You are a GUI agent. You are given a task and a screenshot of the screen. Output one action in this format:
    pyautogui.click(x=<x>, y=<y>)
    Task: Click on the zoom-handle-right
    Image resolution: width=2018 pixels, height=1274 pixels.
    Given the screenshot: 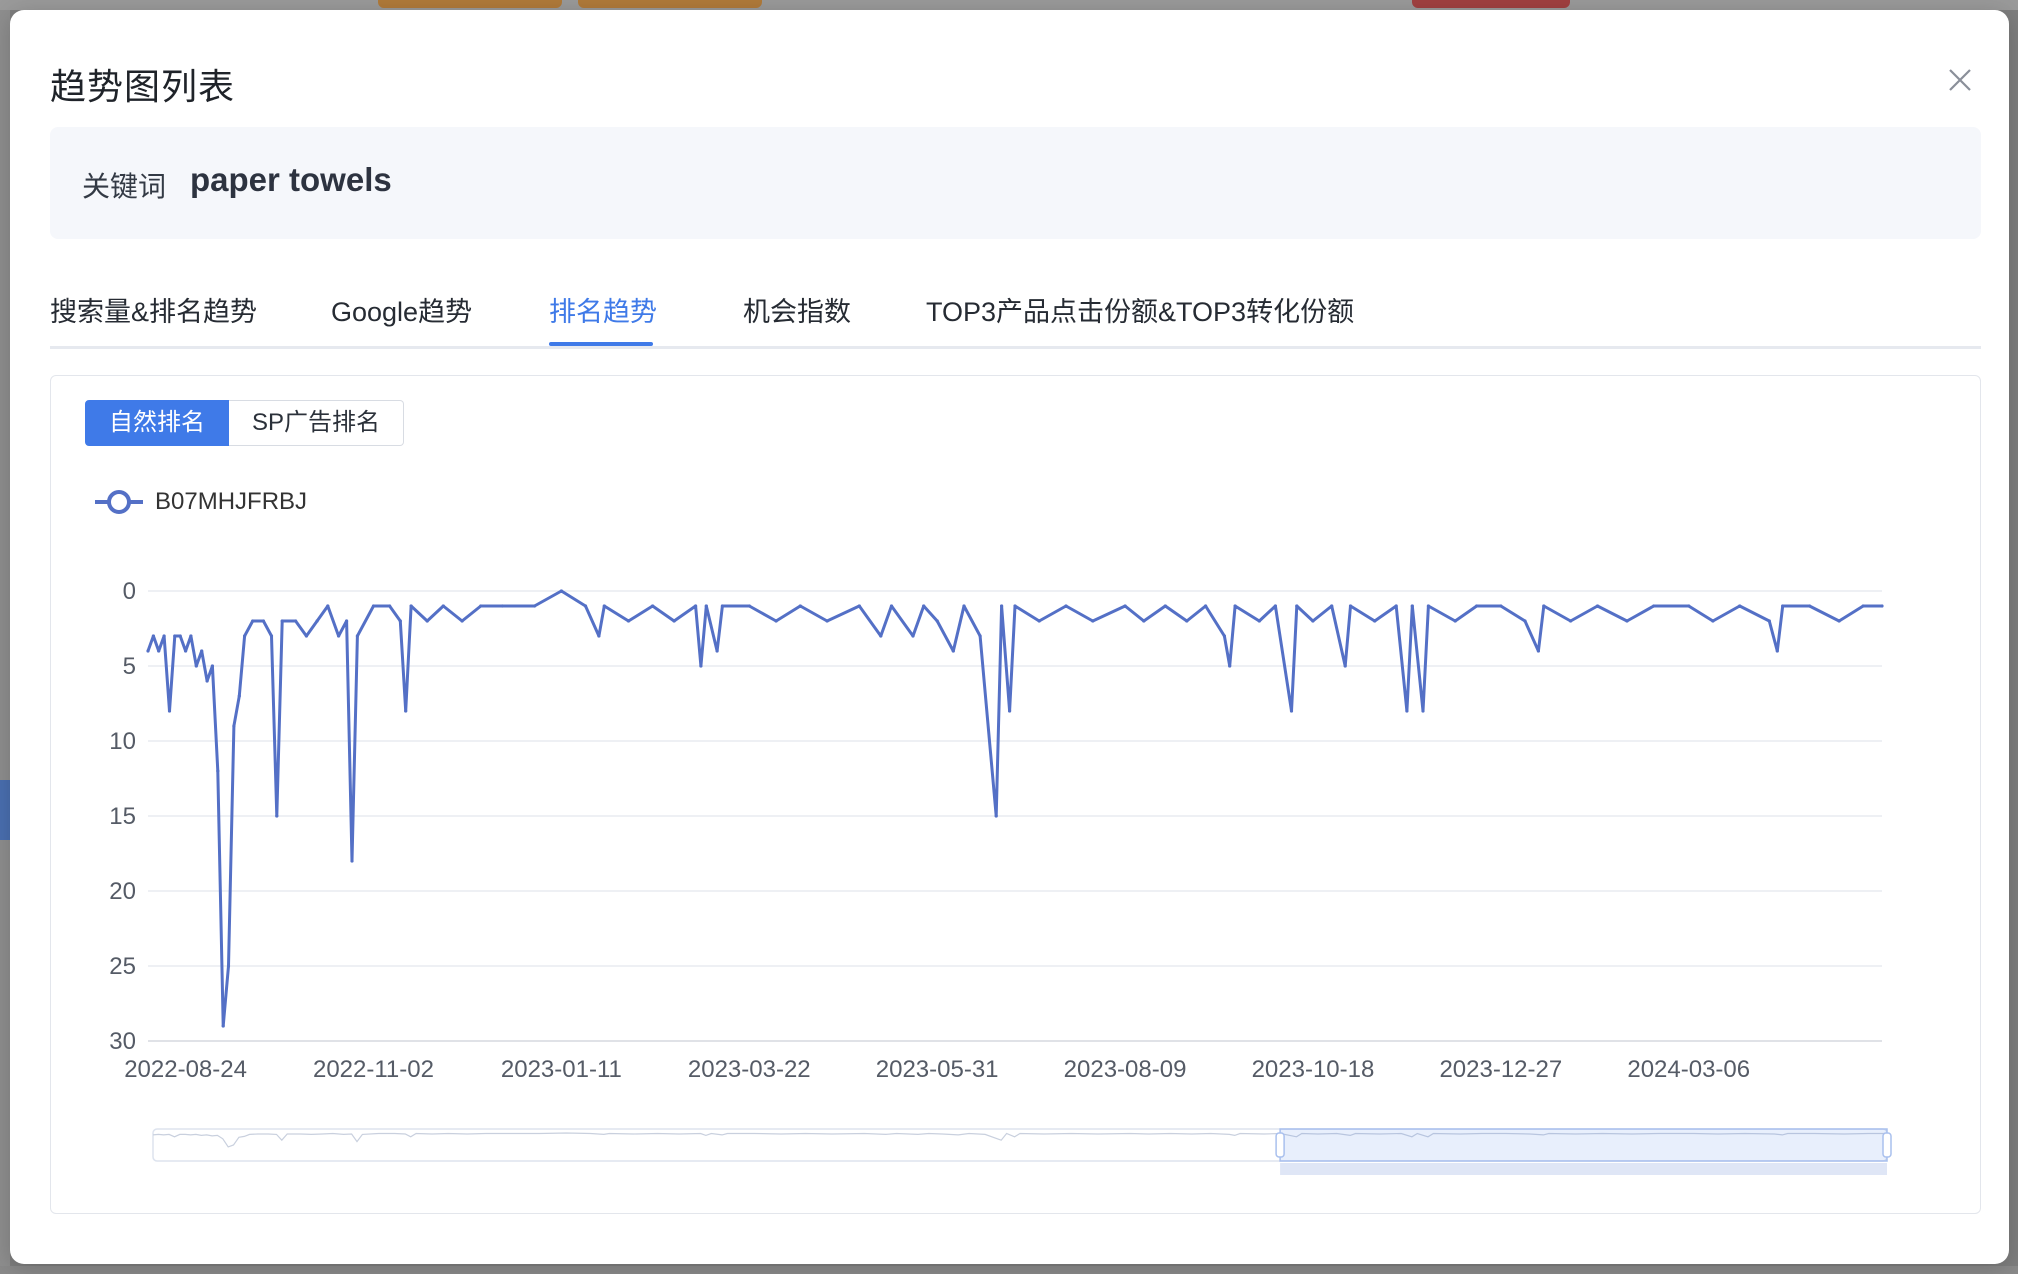 What is the action you would take?
    pyautogui.click(x=1887, y=1145)
    